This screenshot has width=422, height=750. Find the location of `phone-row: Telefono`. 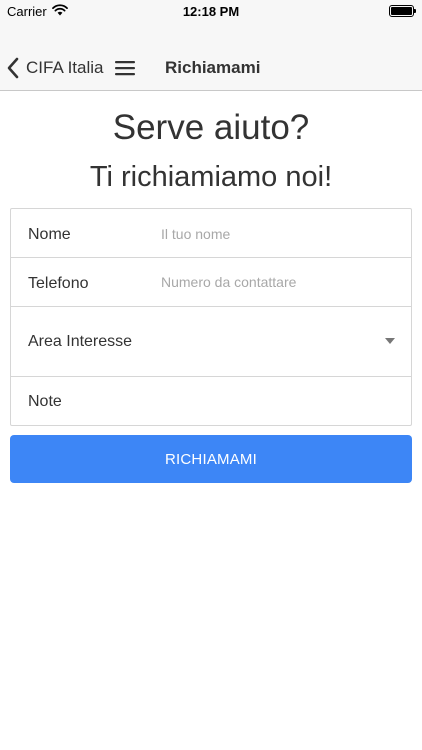

phone-row: Telefono is located at coordinates (211, 282).